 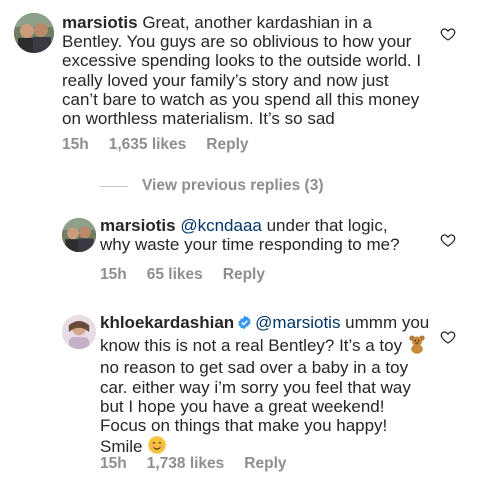 I want to click on view-previous-replies-button: View previous replies (3), so click(x=211, y=186).